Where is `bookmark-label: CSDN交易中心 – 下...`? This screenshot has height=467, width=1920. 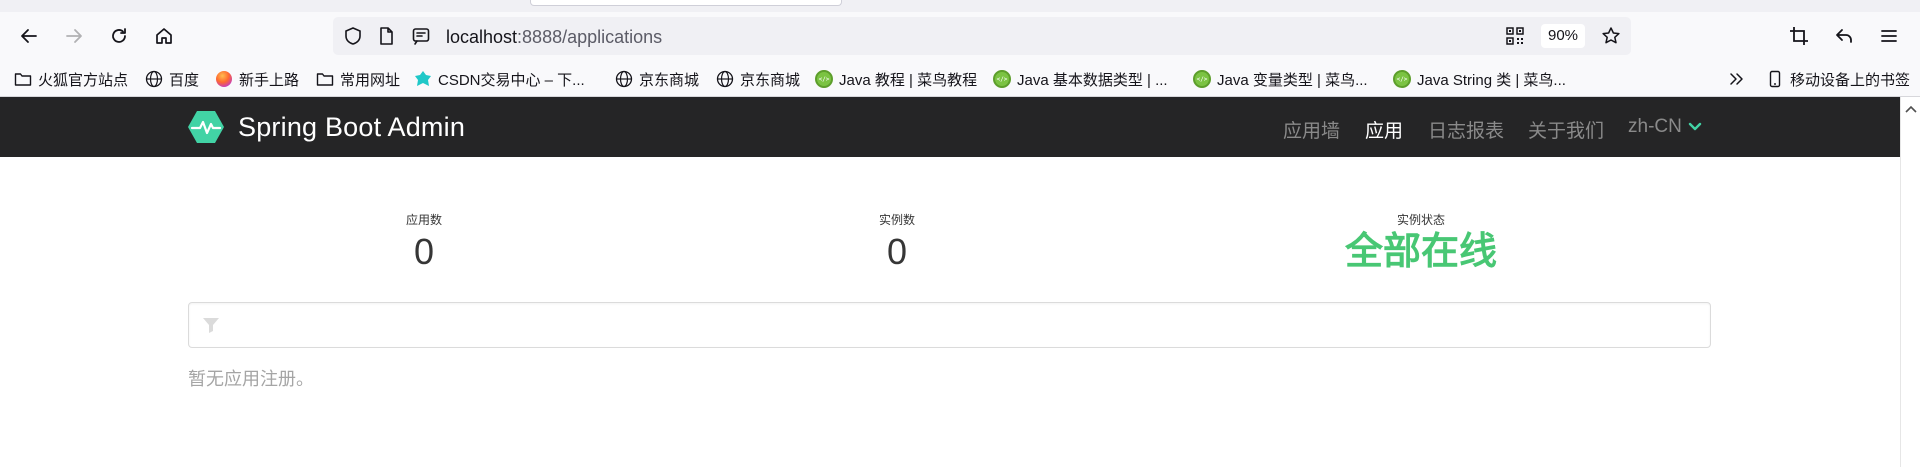 bookmark-label: CSDN交易中心 – 下... is located at coordinates (511, 80).